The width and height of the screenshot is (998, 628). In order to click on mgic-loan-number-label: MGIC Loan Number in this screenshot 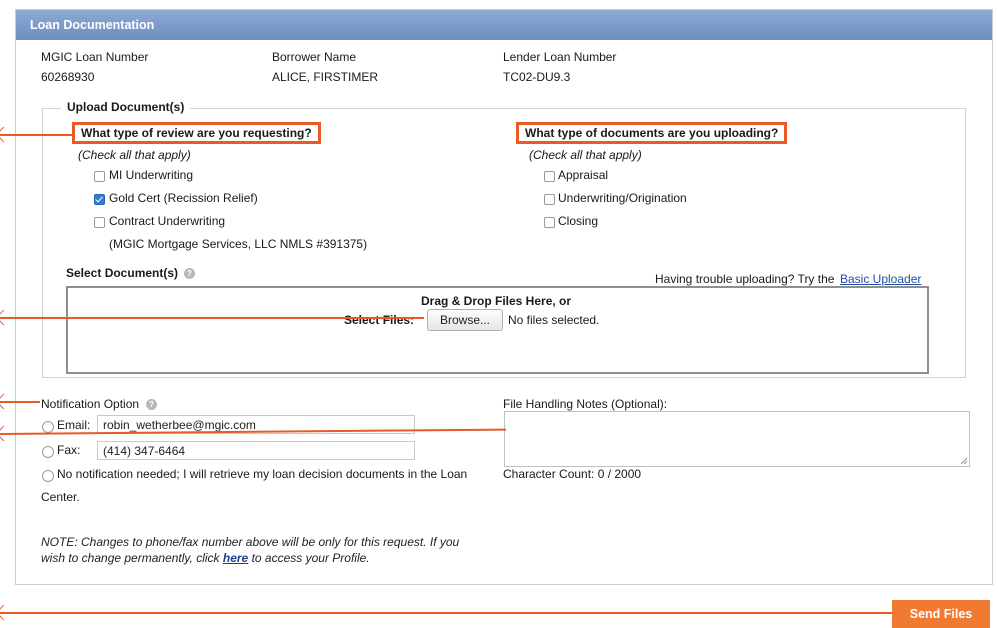, I will do `click(95, 57)`.